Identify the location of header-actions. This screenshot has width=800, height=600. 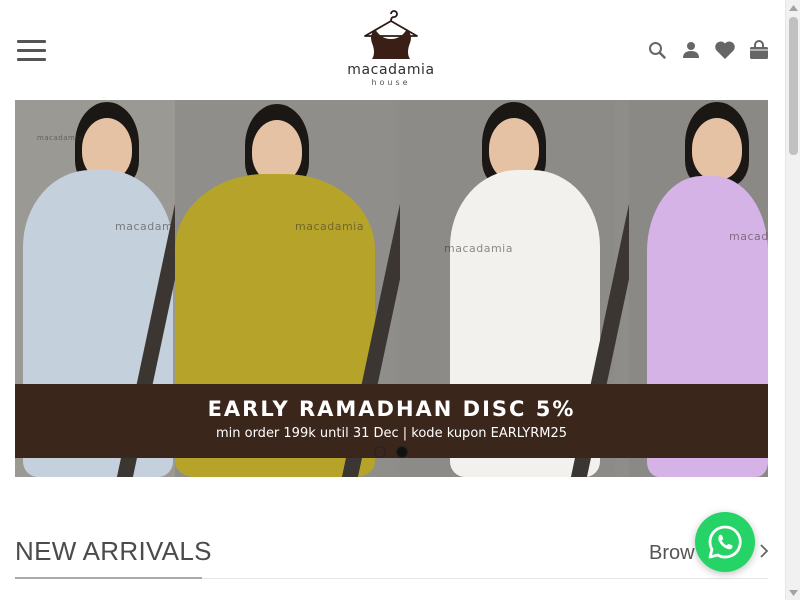
(708, 50).